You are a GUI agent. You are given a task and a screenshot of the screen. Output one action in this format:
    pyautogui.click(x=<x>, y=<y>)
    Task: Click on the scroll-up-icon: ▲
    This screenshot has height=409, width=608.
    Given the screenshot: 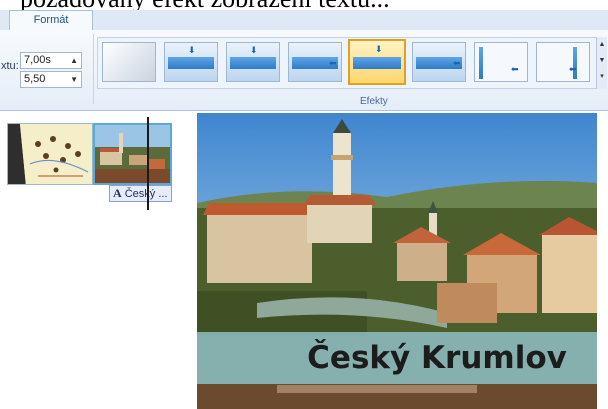 What is the action you would take?
    pyautogui.click(x=602, y=45)
    